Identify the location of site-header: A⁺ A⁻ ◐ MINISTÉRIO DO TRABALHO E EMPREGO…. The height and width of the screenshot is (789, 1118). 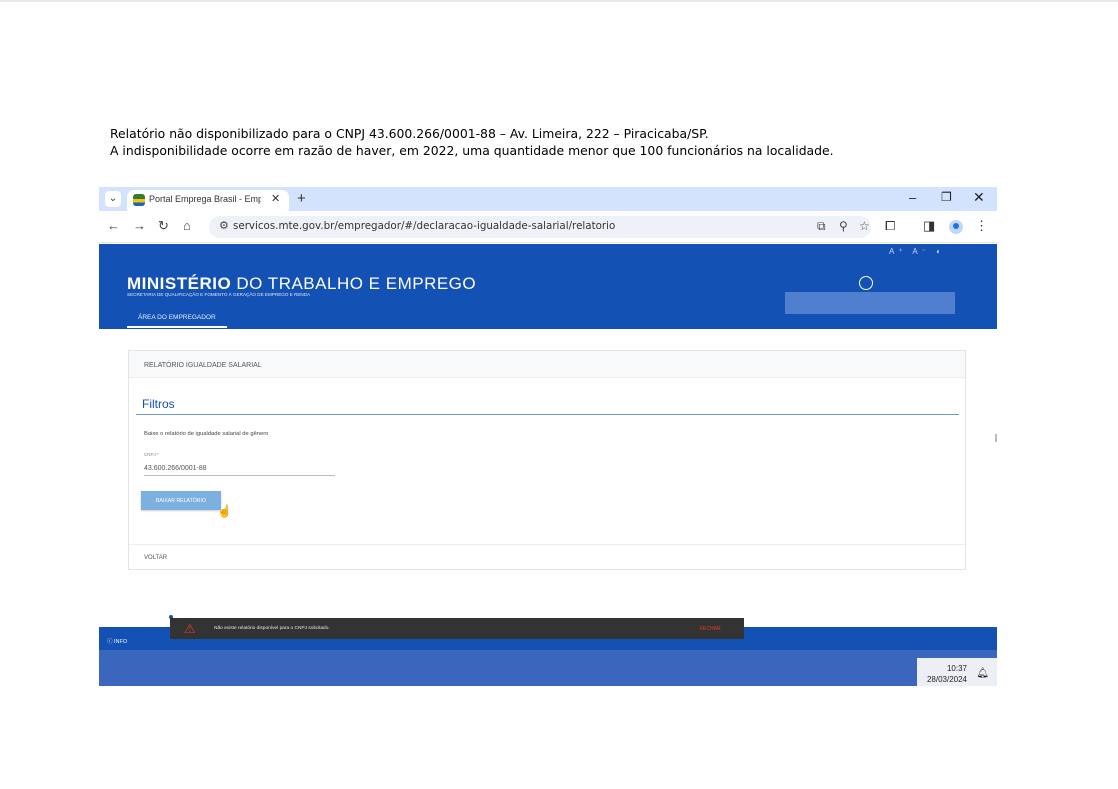
(548, 286).